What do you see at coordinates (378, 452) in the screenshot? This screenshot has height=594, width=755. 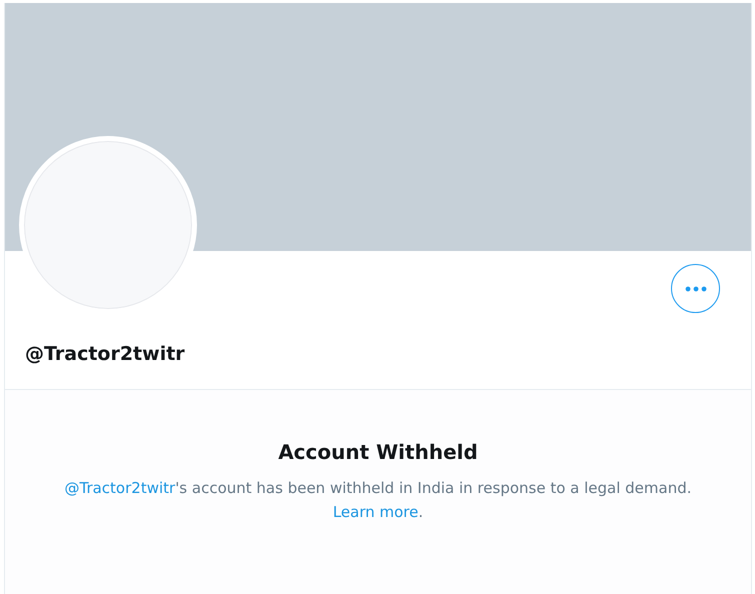 I see `notice-title: Account Withheld` at bounding box center [378, 452].